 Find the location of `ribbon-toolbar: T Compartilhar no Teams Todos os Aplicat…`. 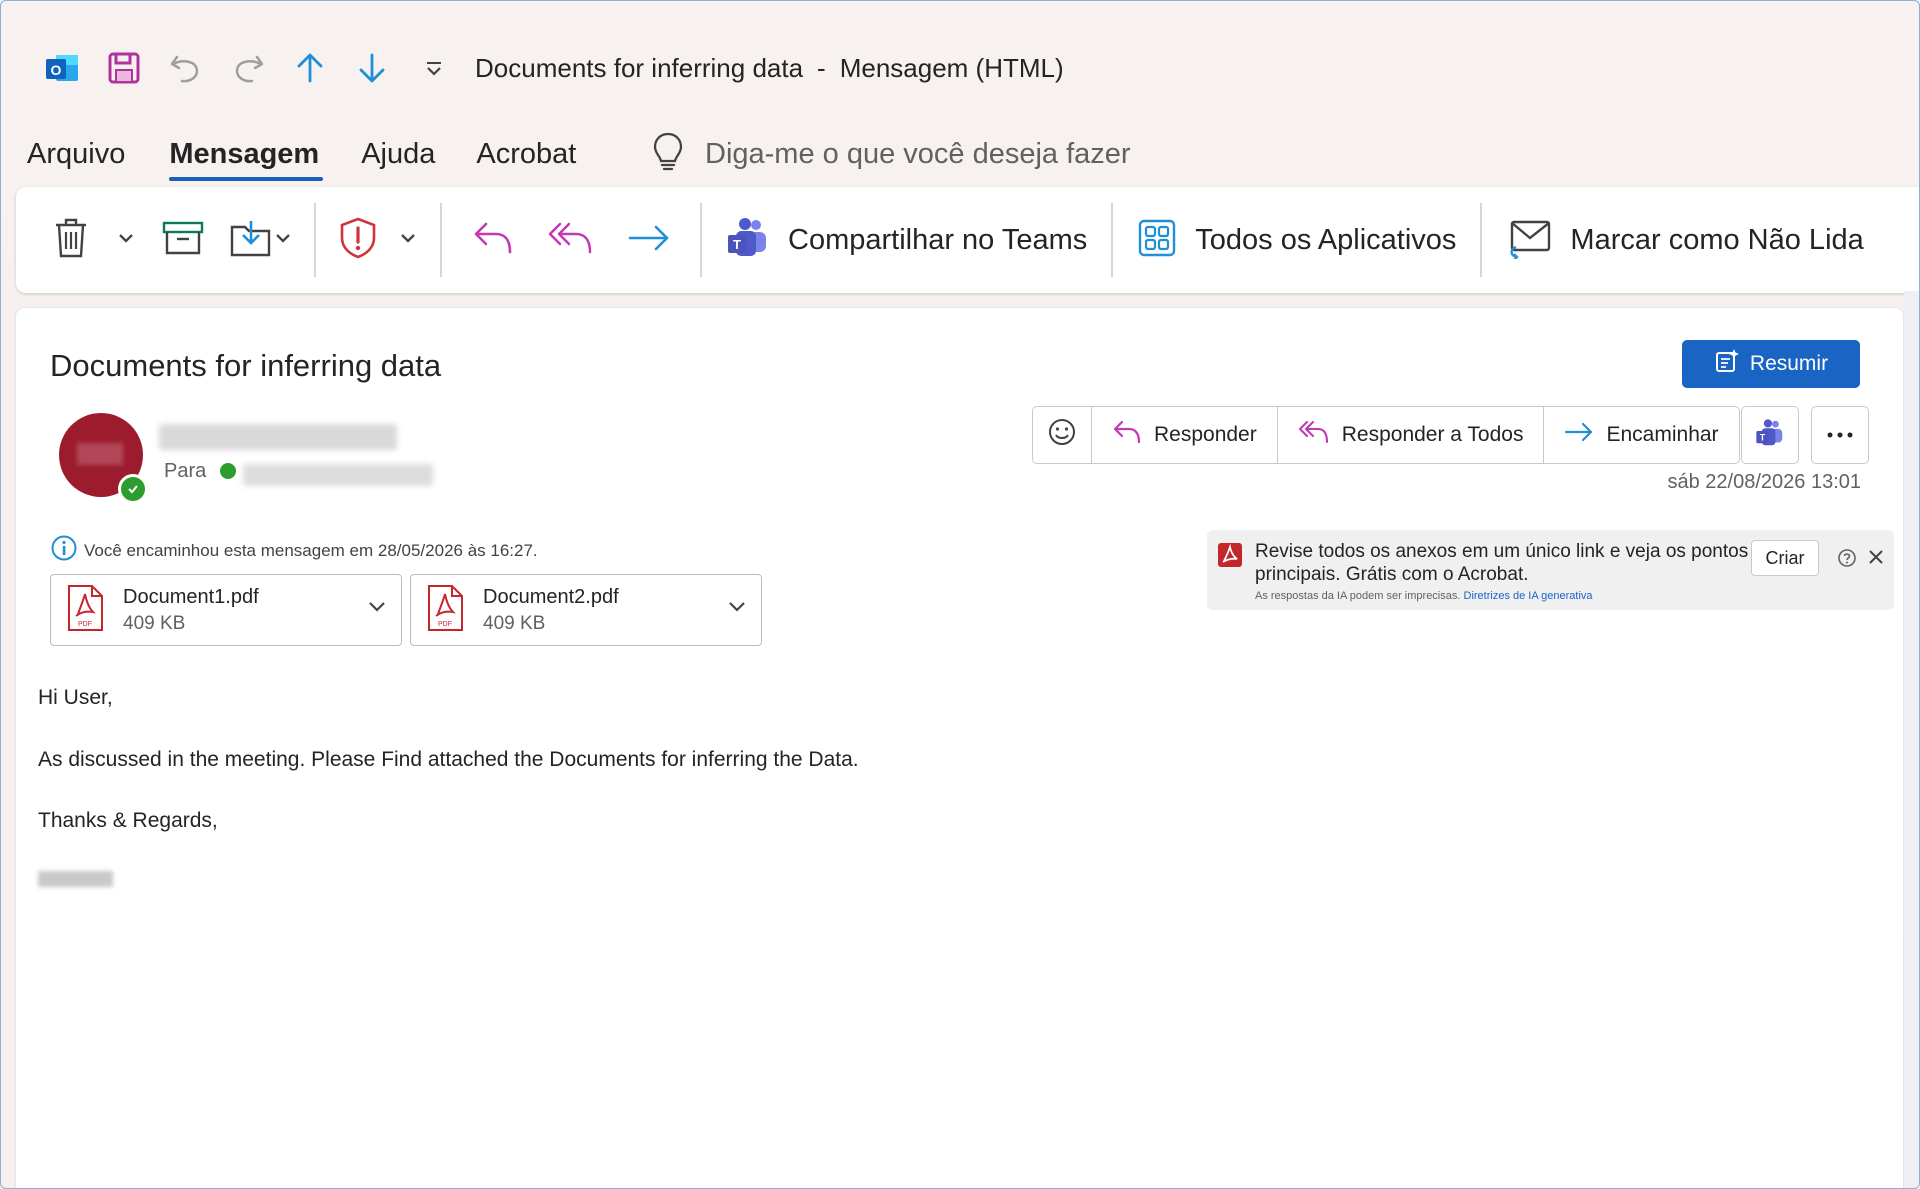

ribbon-toolbar: T Compartilhar no Teams Todos os Aplicat… is located at coordinates (967, 240).